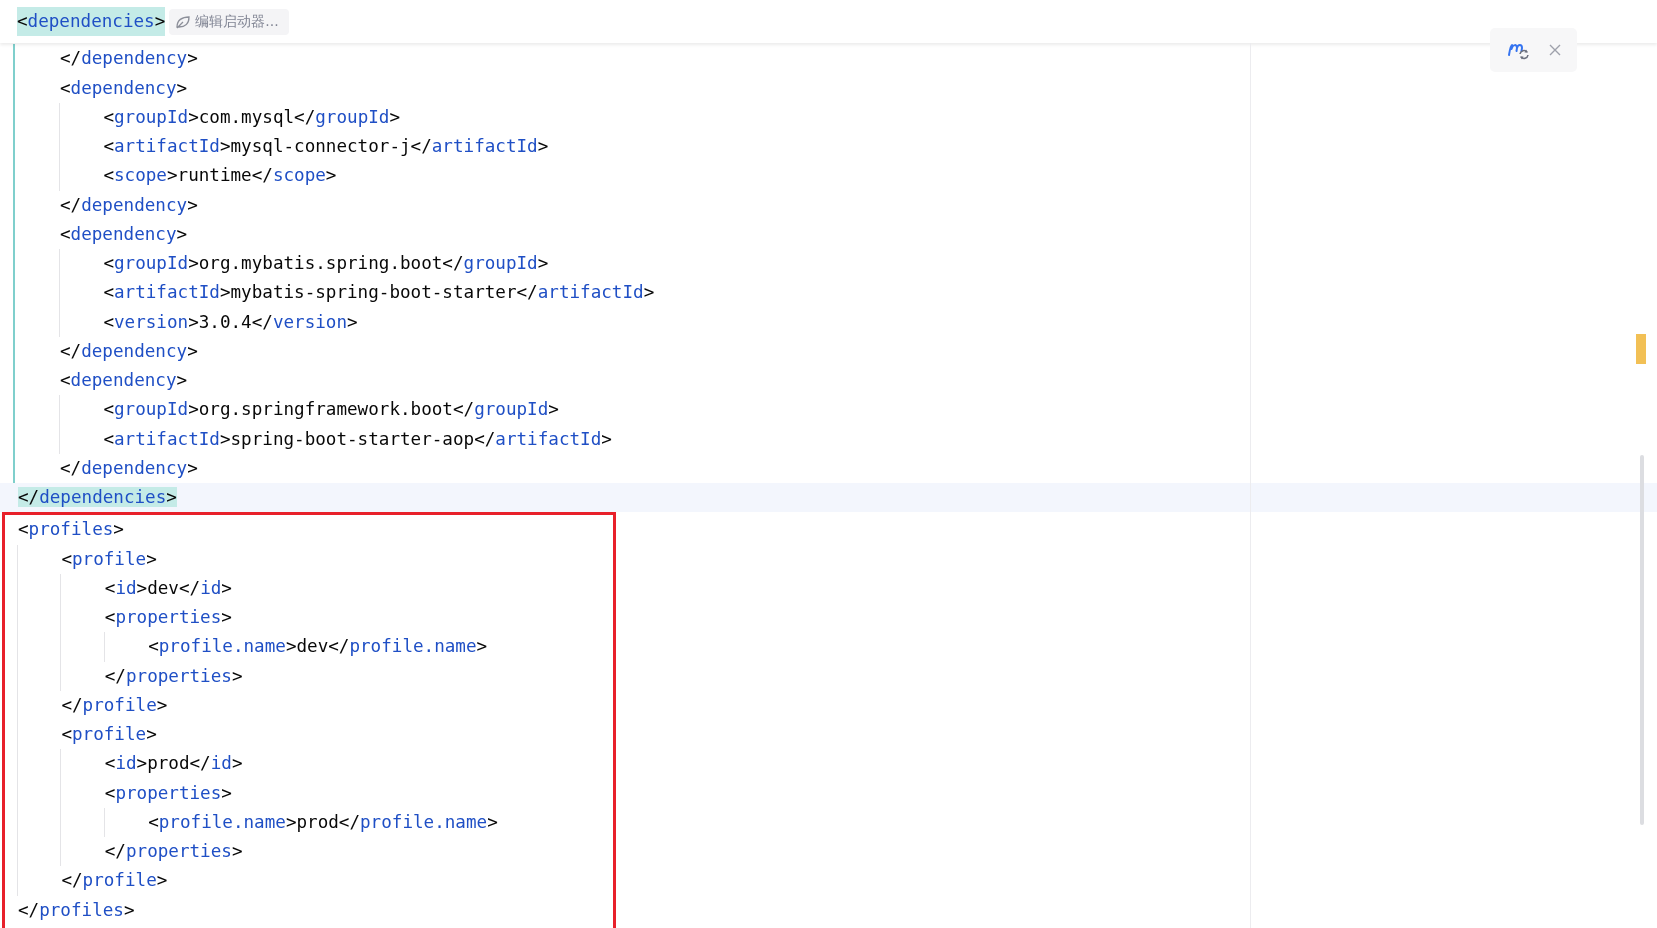 This screenshot has width=1657, height=928. What do you see at coordinates (357, 439) in the screenshot?
I see `code-line: <artifactId>spring-boot-starter-aop</artifactId>` at bounding box center [357, 439].